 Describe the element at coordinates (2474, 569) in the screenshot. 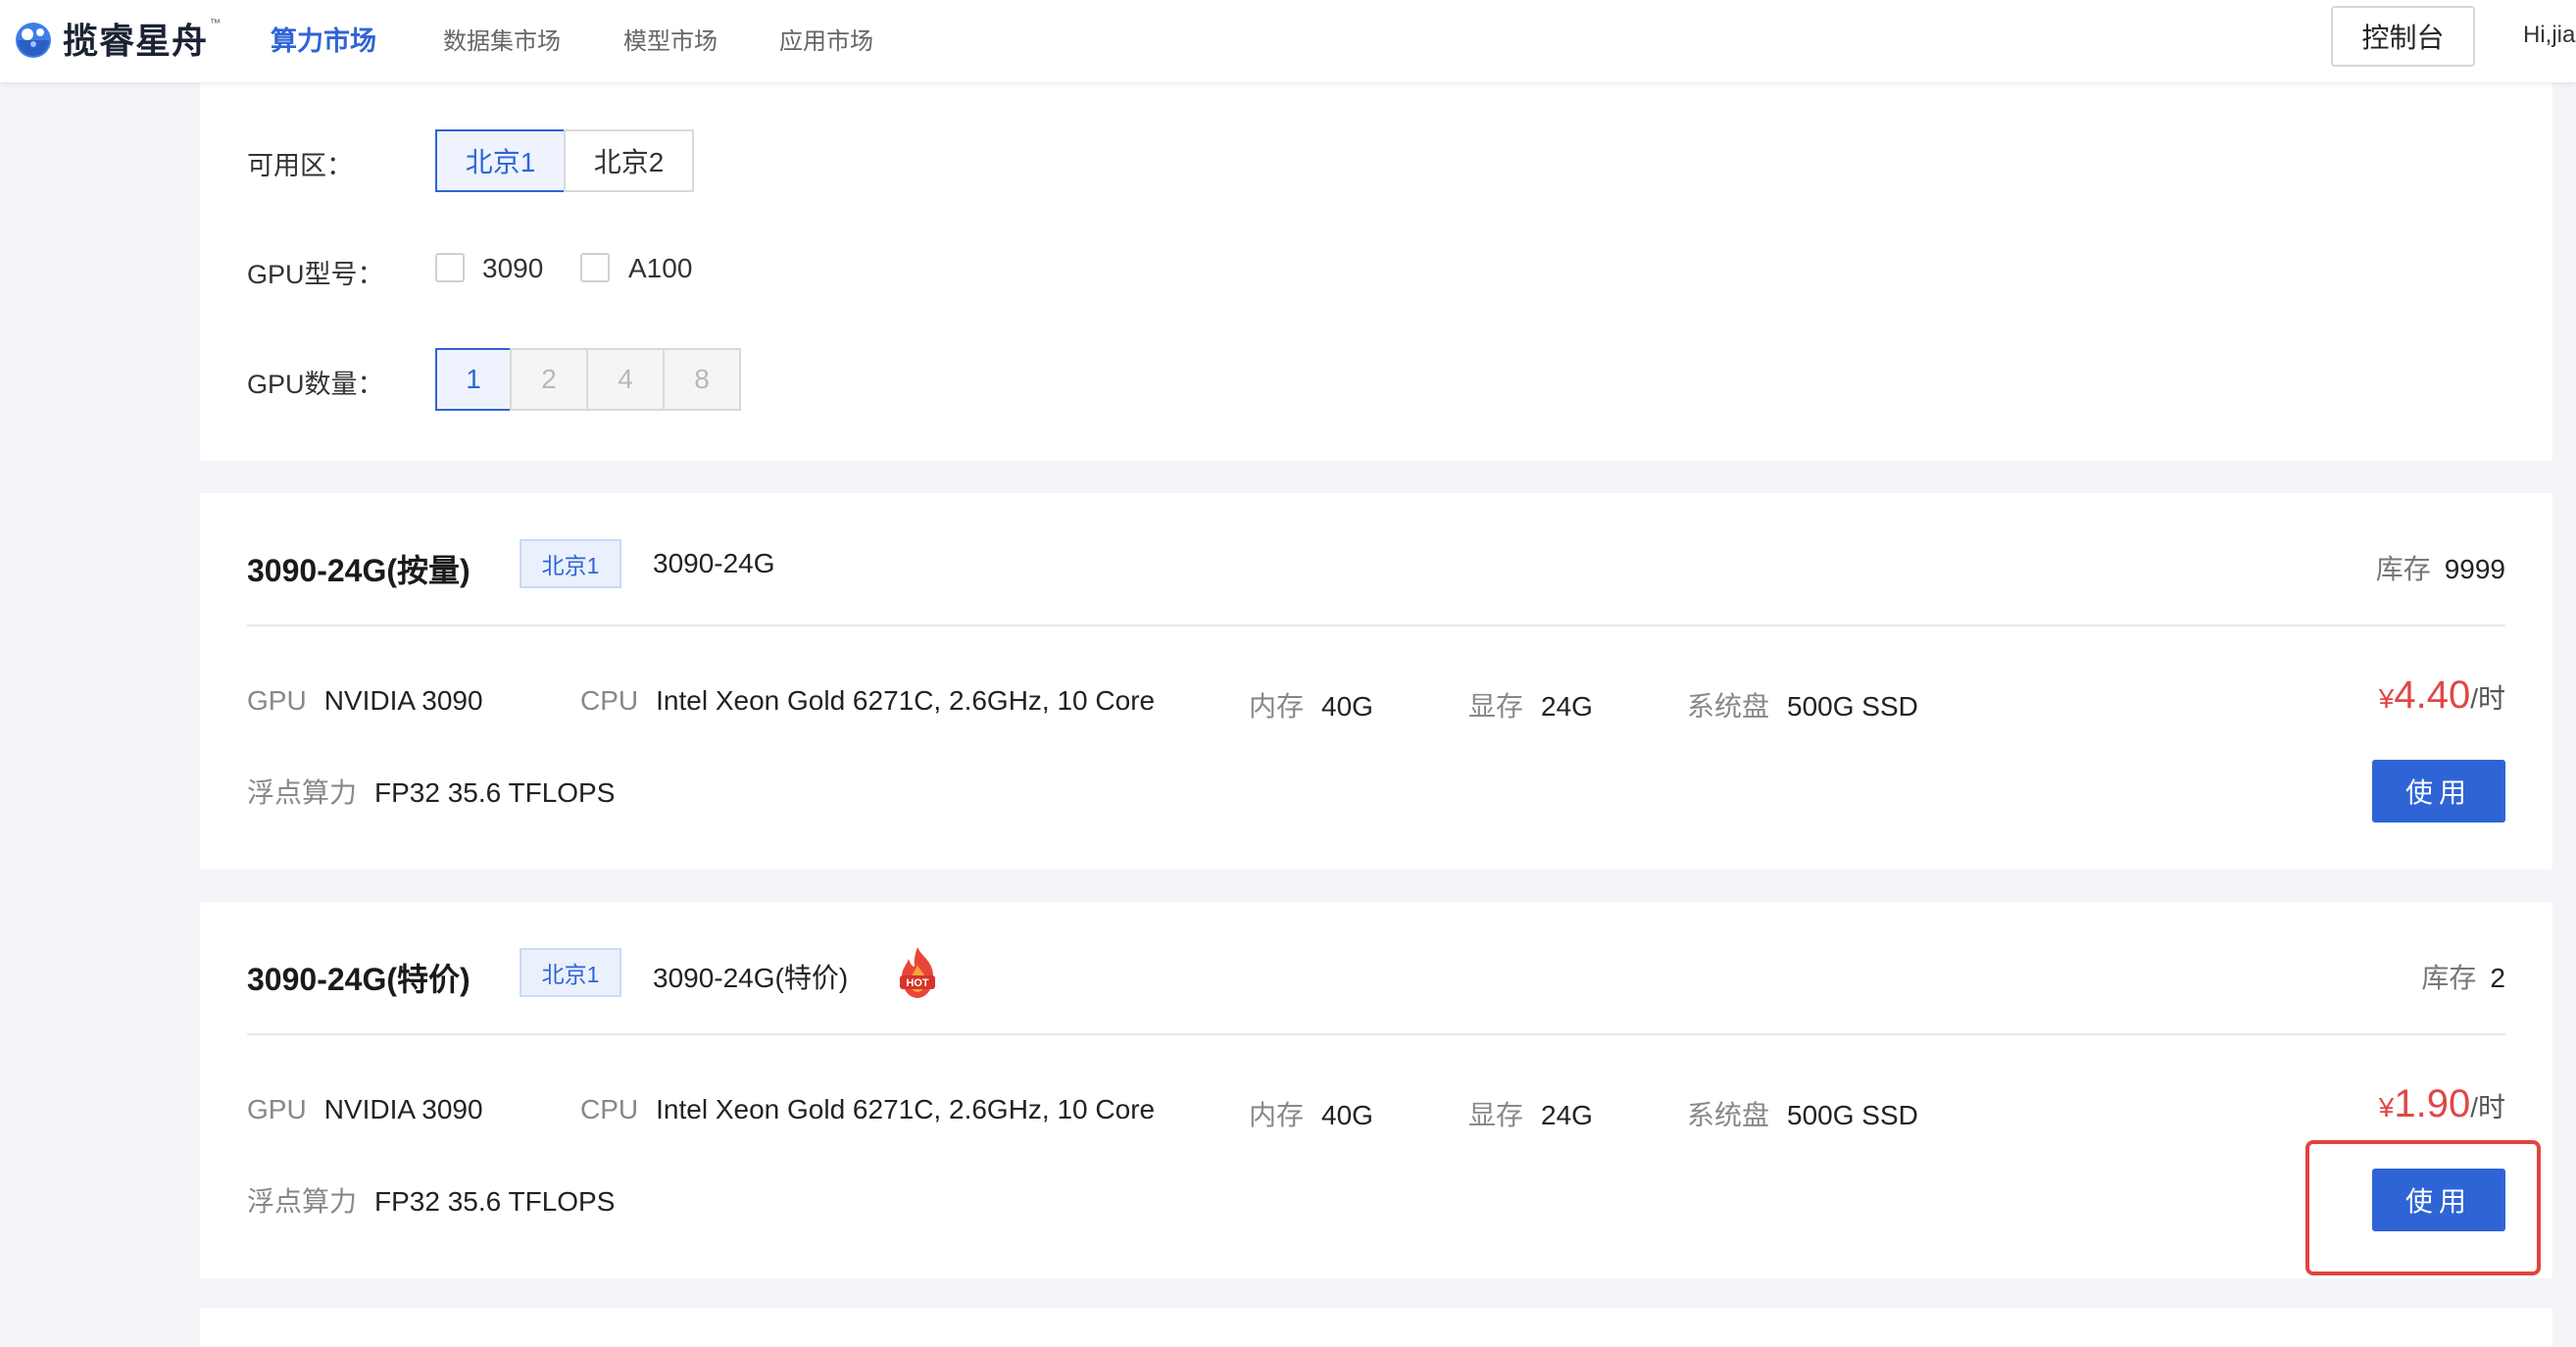

I see `stock-value: 9999` at that location.